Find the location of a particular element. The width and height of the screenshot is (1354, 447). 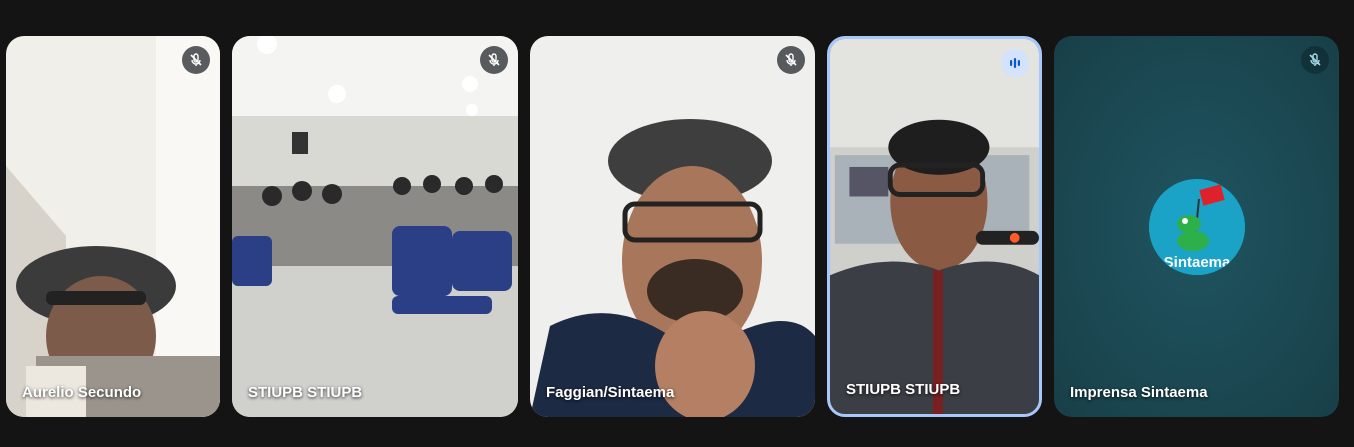

participant-name: Aurelio Secundo is located at coordinates (82, 392).